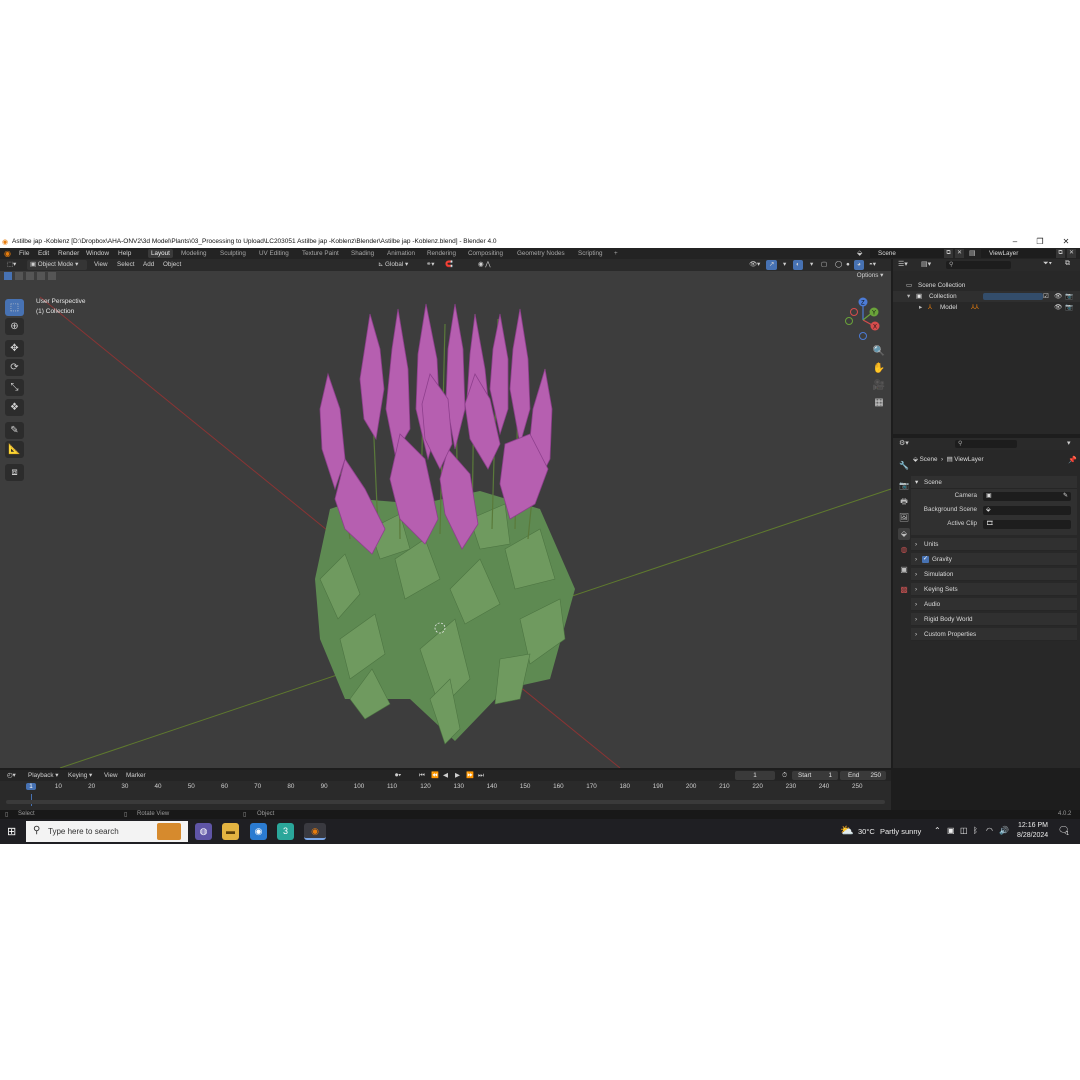  What do you see at coordinates (754, 265) in the screenshot?
I see `visibility-icon: 👁▾` at bounding box center [754, 265].